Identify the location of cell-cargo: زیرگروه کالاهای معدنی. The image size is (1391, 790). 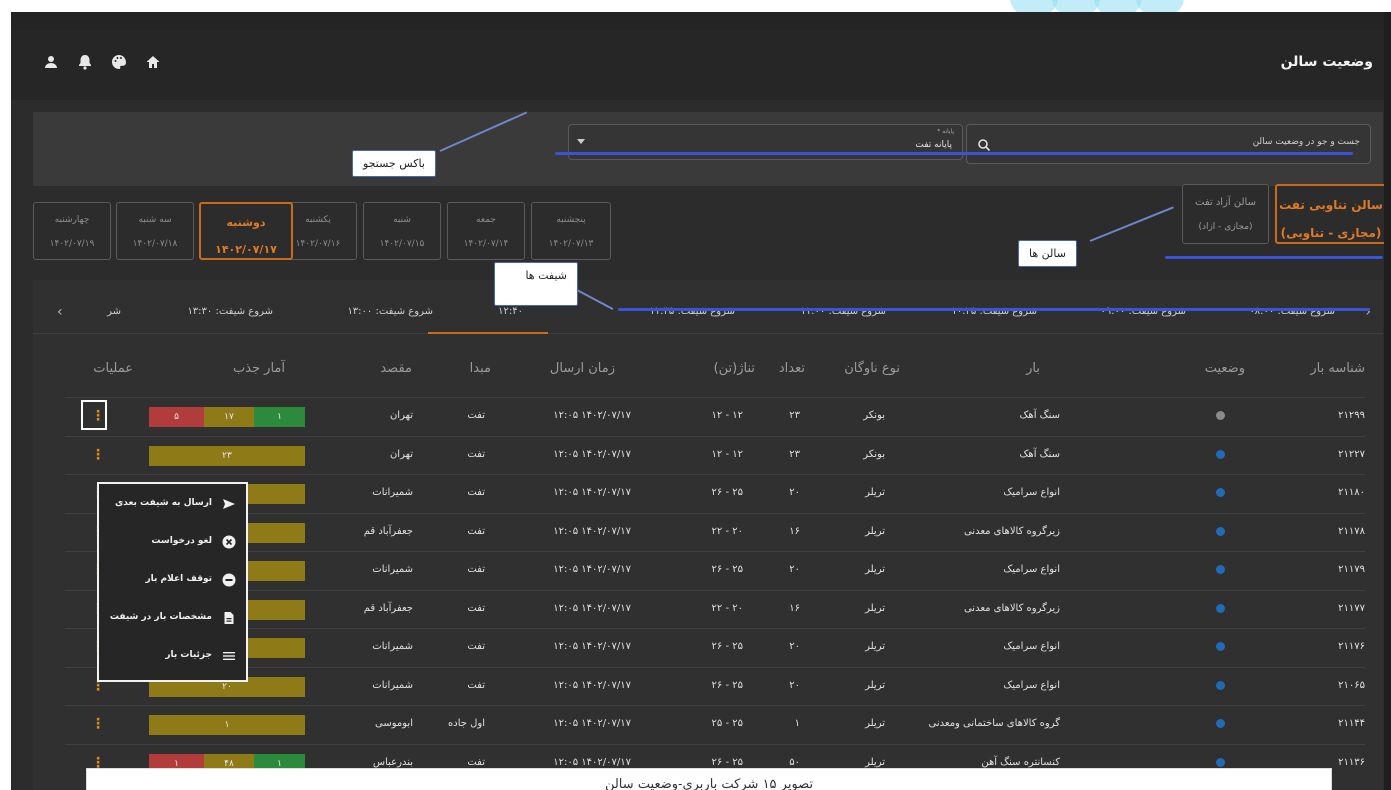
(1011, 531).